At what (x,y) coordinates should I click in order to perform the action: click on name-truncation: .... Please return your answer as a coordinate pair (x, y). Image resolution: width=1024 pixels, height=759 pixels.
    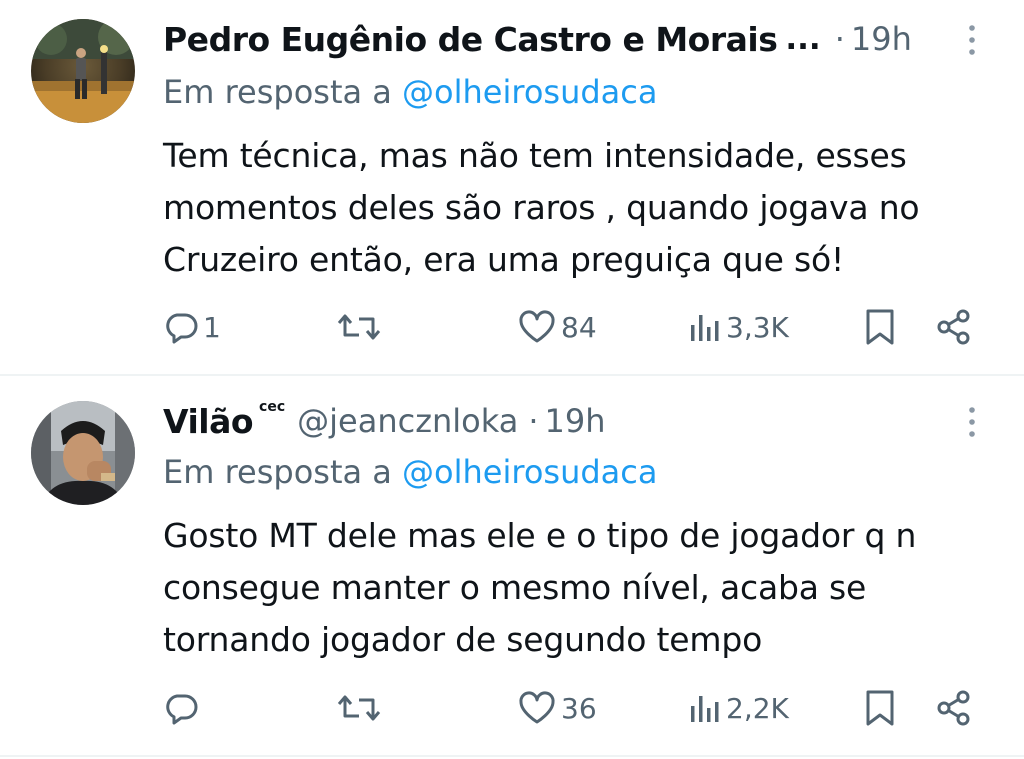
    Looking at the image, I should click on (803, 39).